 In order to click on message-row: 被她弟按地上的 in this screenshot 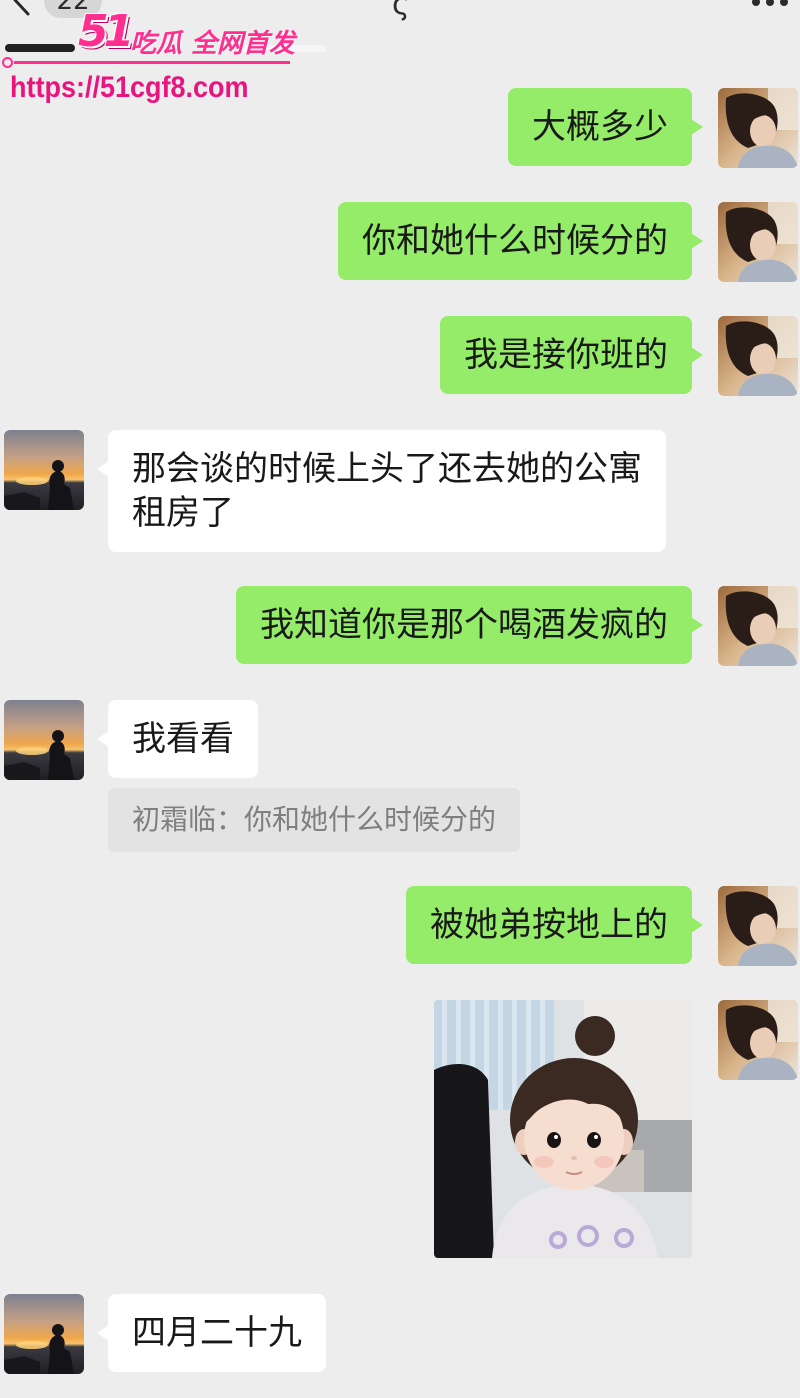, I will do `click(400, 926)`.